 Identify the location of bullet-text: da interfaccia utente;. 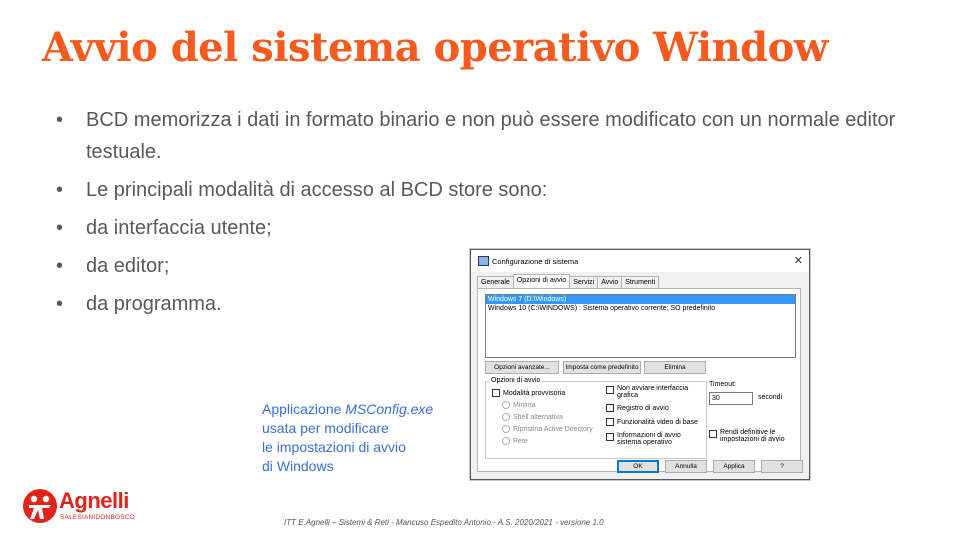
(179, 228).